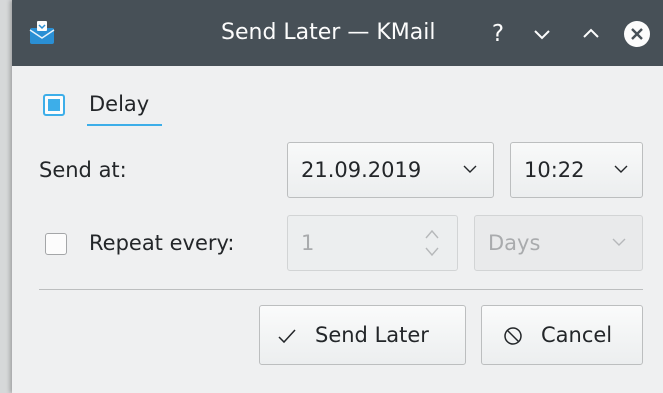  I want to click on delay-checkbox, so click(54, 105).